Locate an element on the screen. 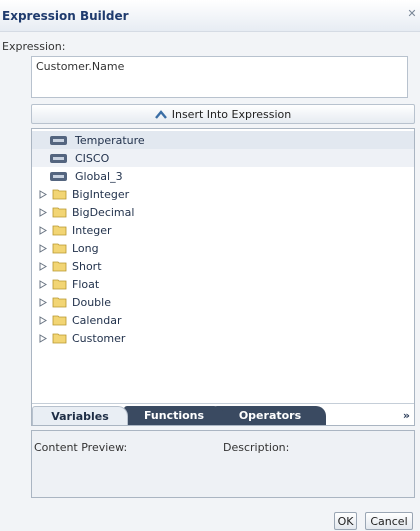 This screenshot has width=420, height=531. more-tabs-icon: » is located at coordinates (406, 415).